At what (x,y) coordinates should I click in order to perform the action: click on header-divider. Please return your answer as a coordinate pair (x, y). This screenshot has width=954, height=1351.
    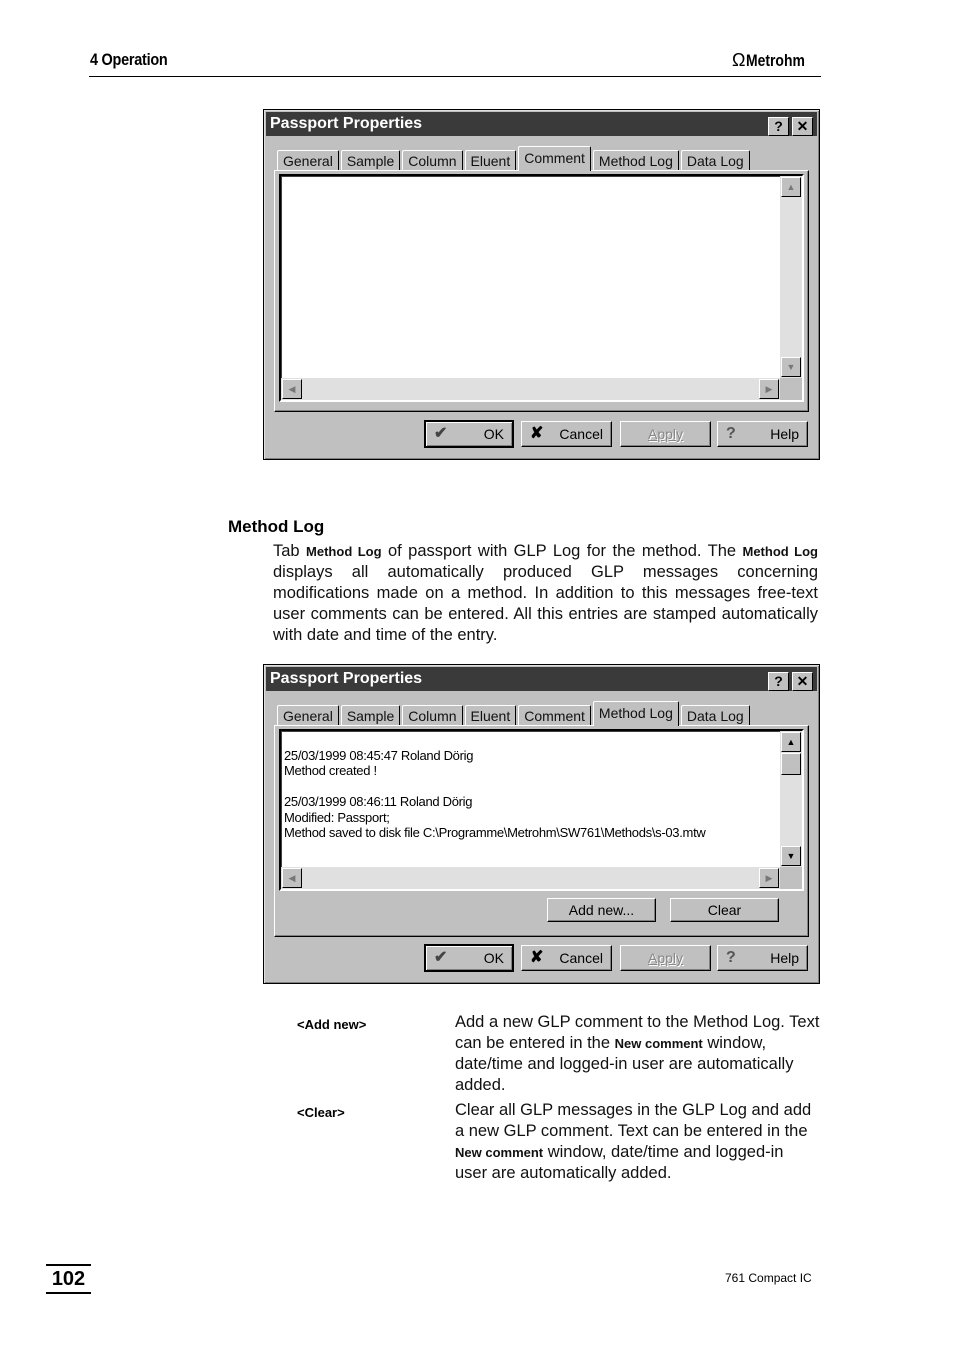
    Looking at the image, I should click on (455, 76).